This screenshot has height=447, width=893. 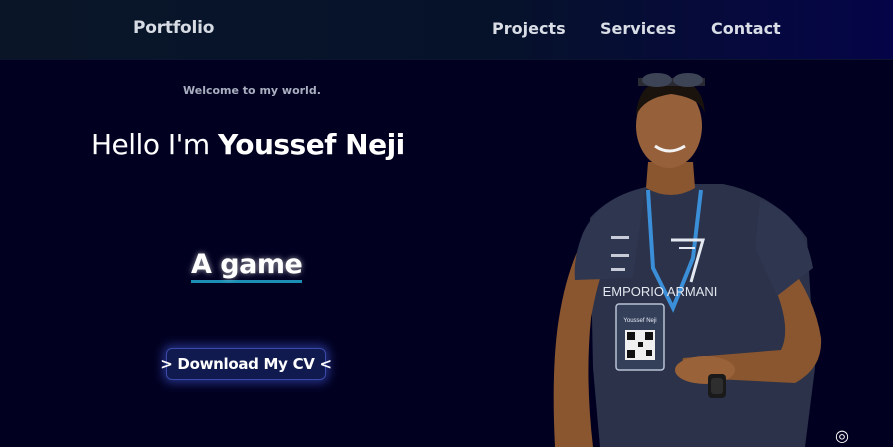 I want to click on greeting-text: Hello I'm, so click(x=155, y=144).